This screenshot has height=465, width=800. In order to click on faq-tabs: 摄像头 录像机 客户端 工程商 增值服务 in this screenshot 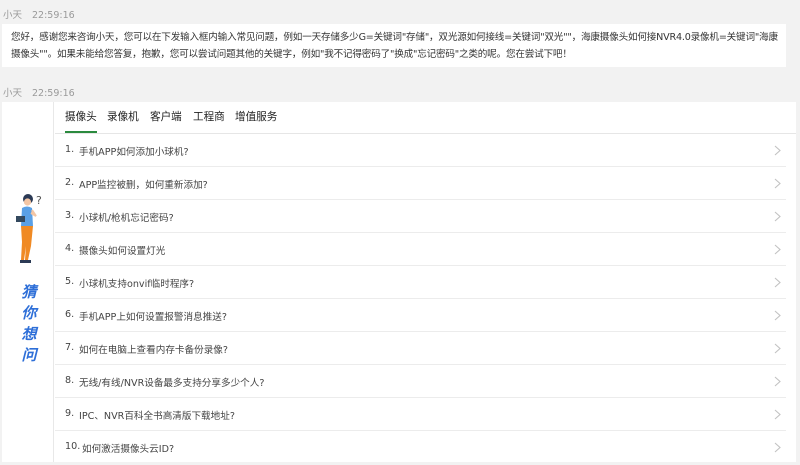, I will do `click(430, 117)`.